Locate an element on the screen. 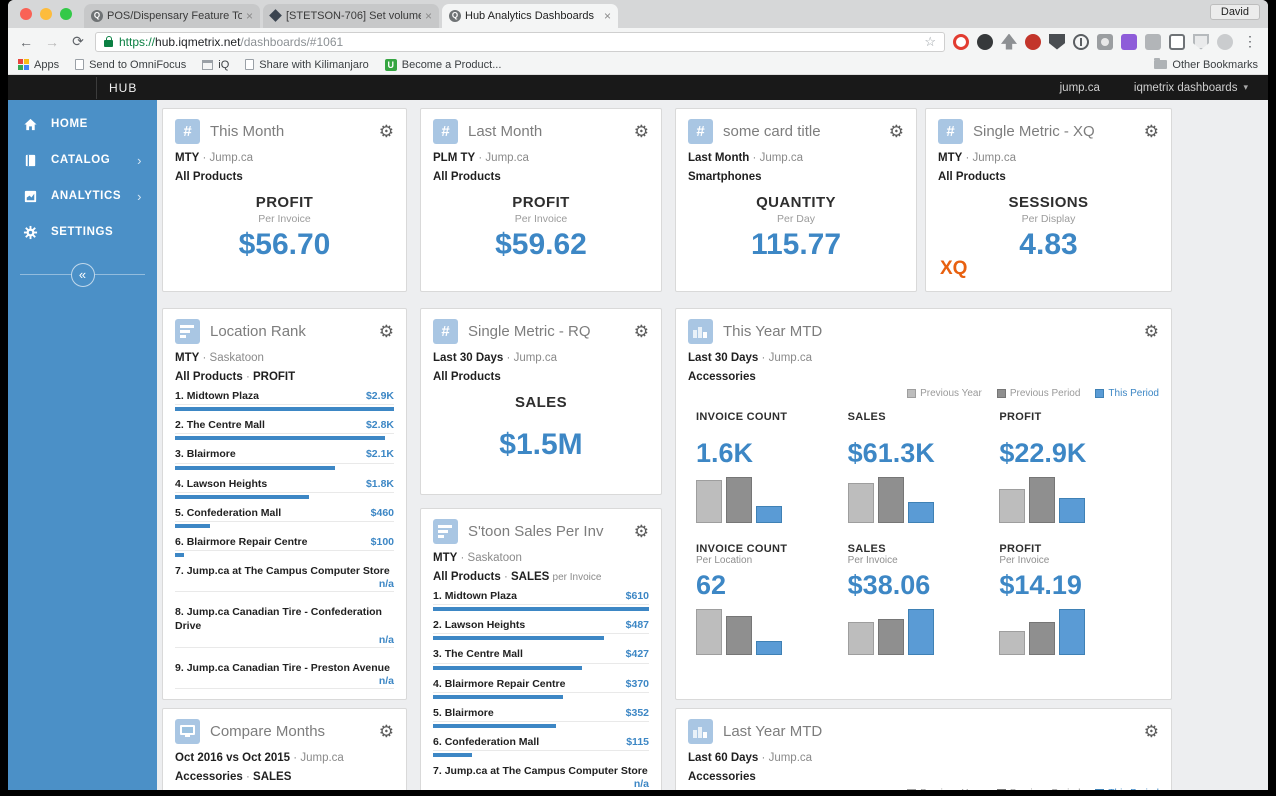 The width and height of the screenshot is (1276, 796). minimize-window-button is located at coordinates (46, 14).